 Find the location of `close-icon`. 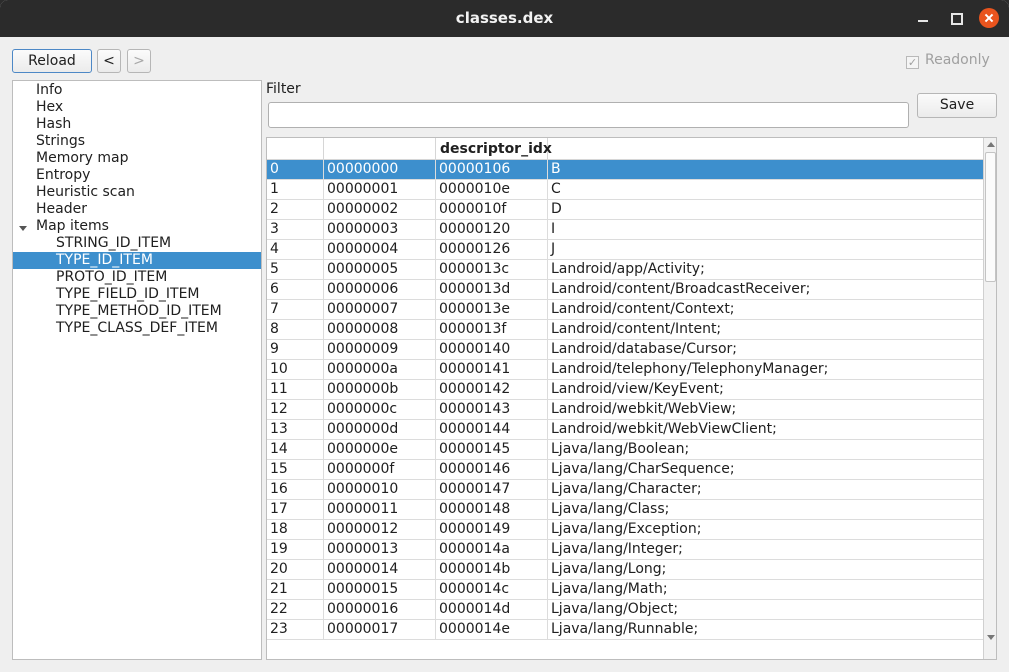

close-icon is located at coordinates (989, 18).